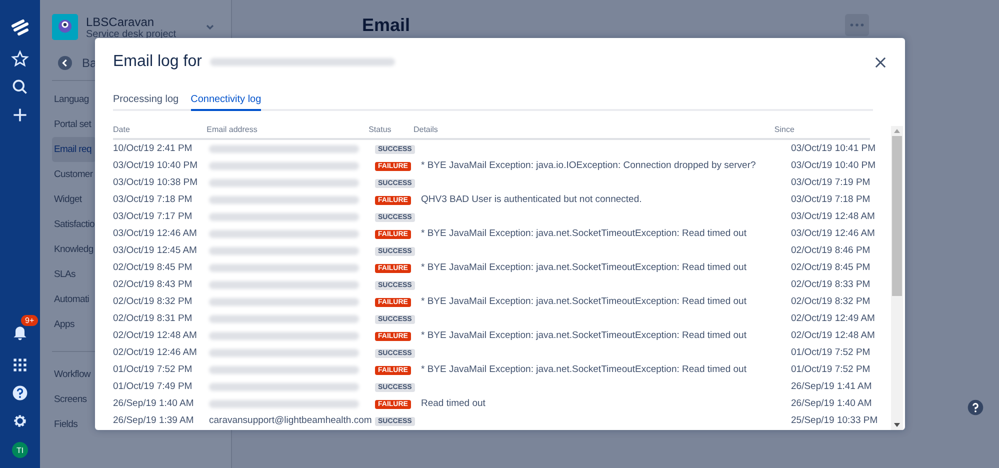  I want to click on date-cell: 02/Oct/19 8:45 PM, so click(152, 267).